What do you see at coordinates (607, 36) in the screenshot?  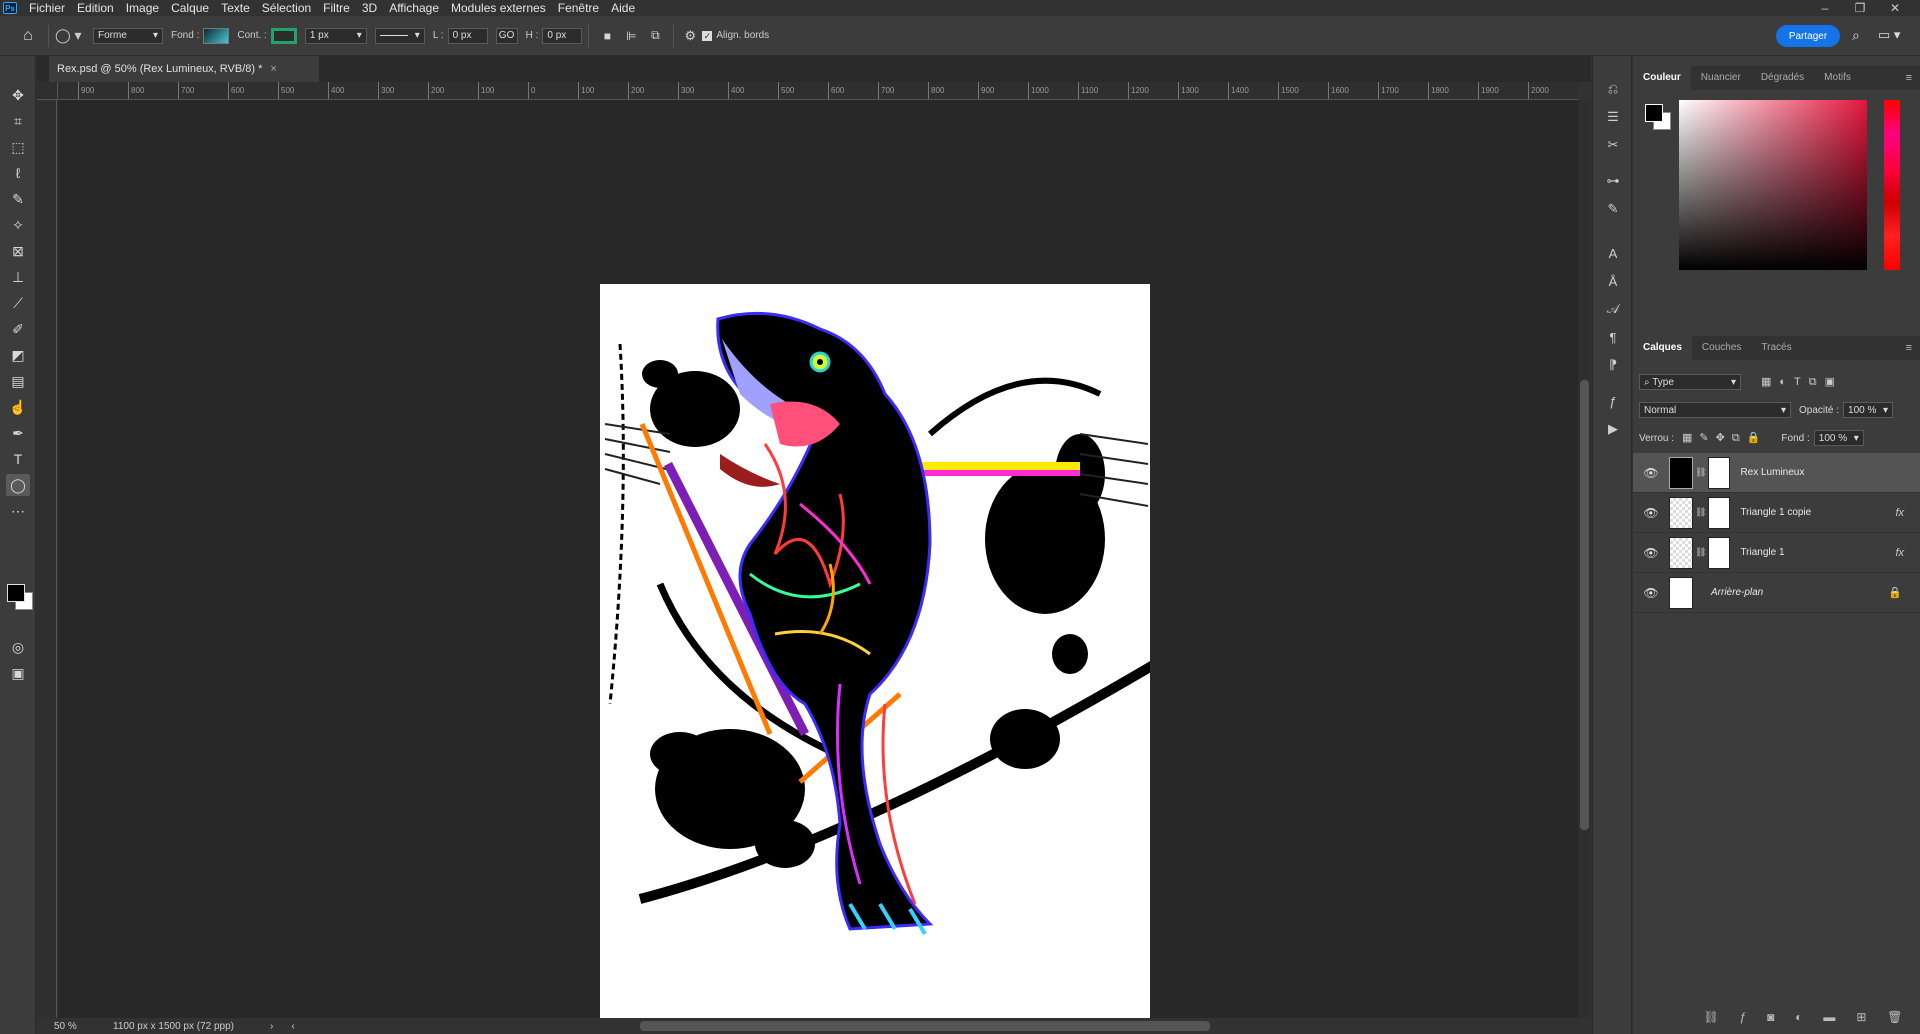 I see `path-operations-icon: ■` at bounding box center [607, 36].